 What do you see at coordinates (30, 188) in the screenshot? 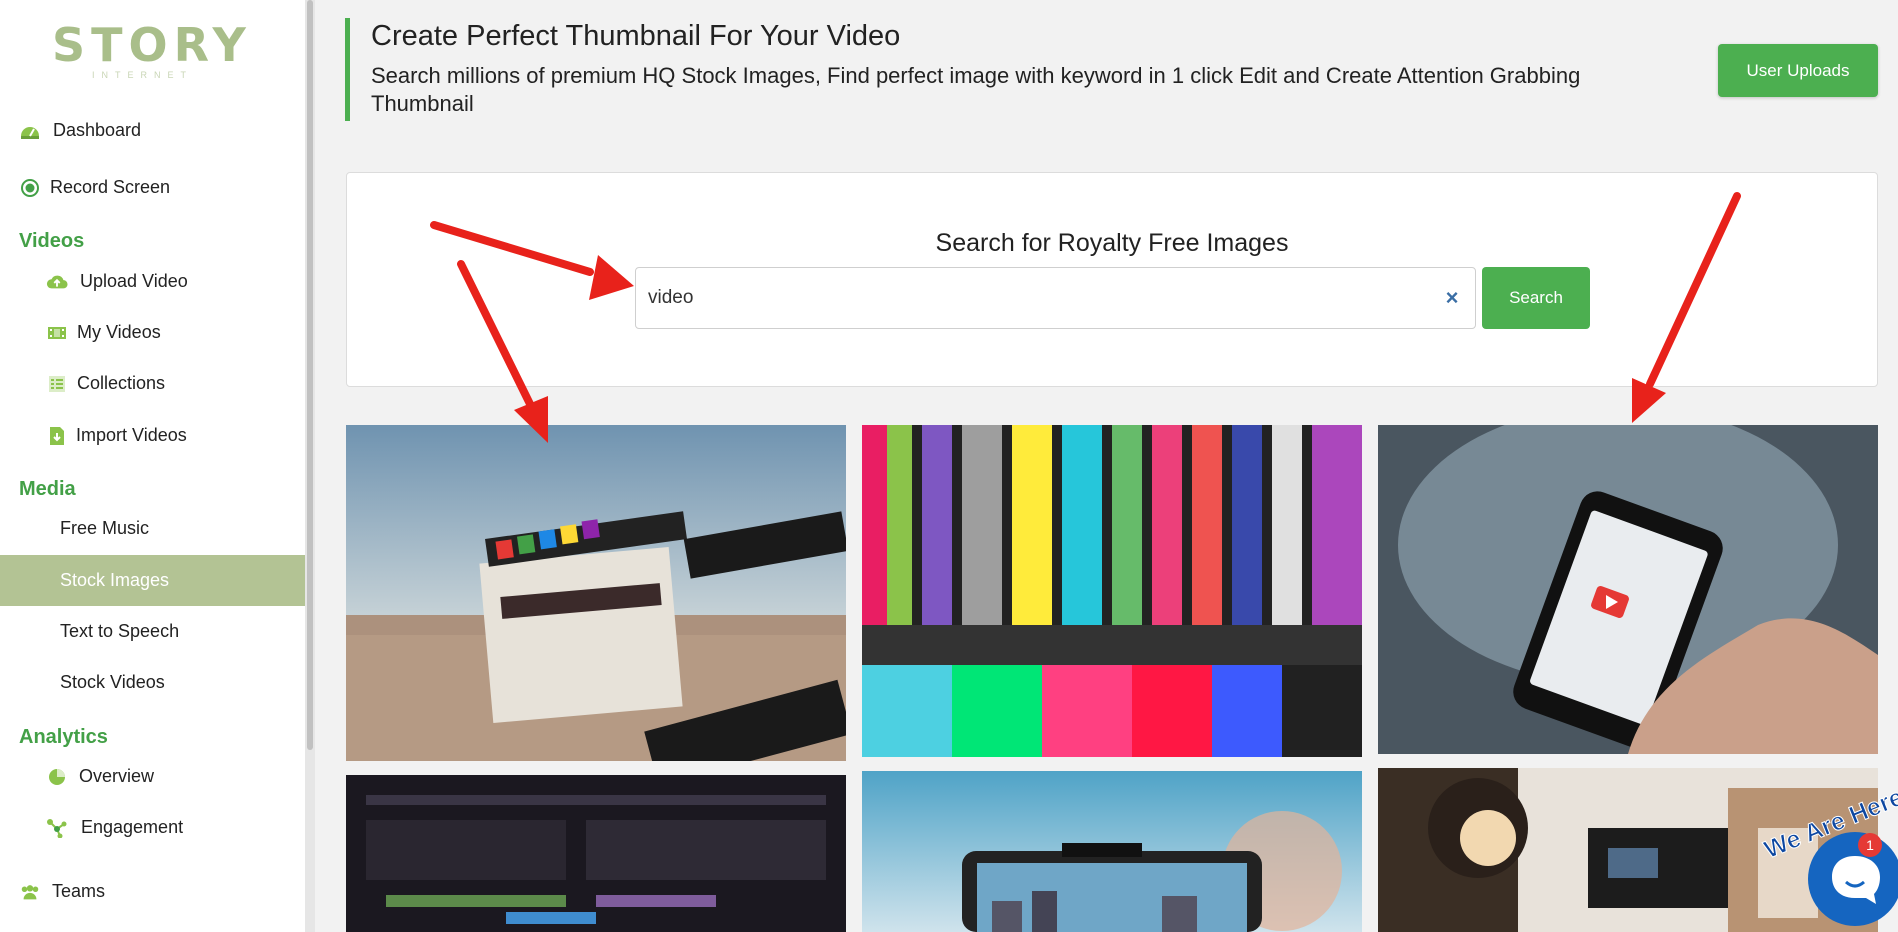
I see `record-icon` at bounding box center [30, 188].